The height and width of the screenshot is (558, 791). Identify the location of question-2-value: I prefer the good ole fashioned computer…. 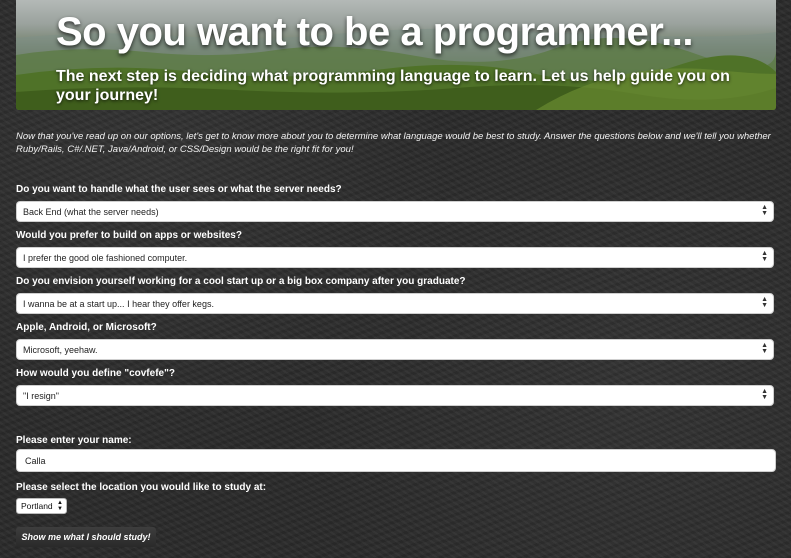
(105, 258).